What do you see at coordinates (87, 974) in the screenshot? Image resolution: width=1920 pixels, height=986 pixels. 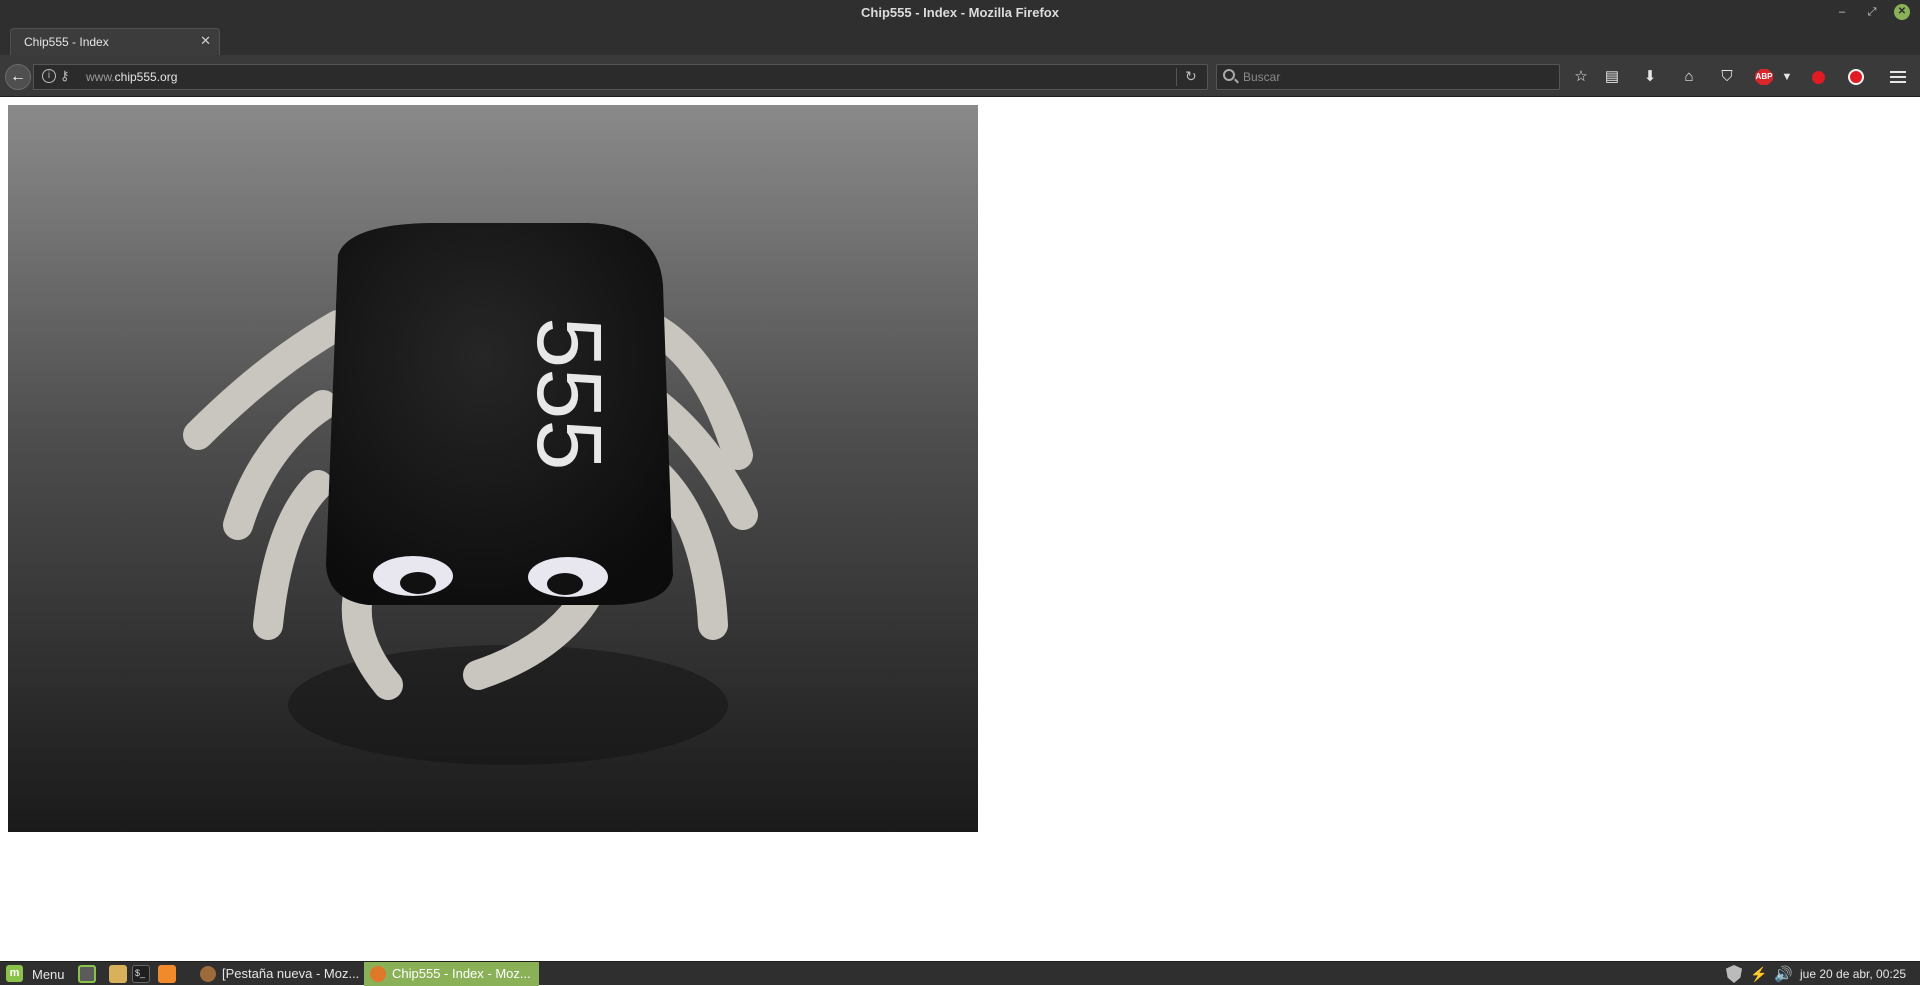 I see `terminal-launcher-icon` at bounding box center [87, 974].